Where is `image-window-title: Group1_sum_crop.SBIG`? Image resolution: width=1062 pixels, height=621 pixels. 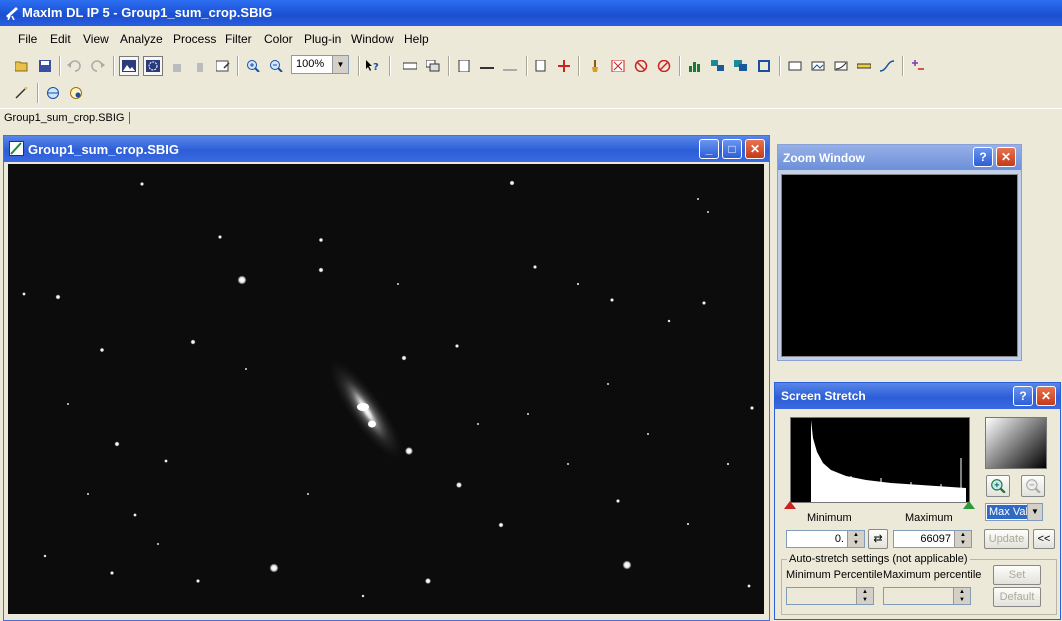 image-window-title: Group1_sum_crop.SBIG is located at coordinates (103, 149).